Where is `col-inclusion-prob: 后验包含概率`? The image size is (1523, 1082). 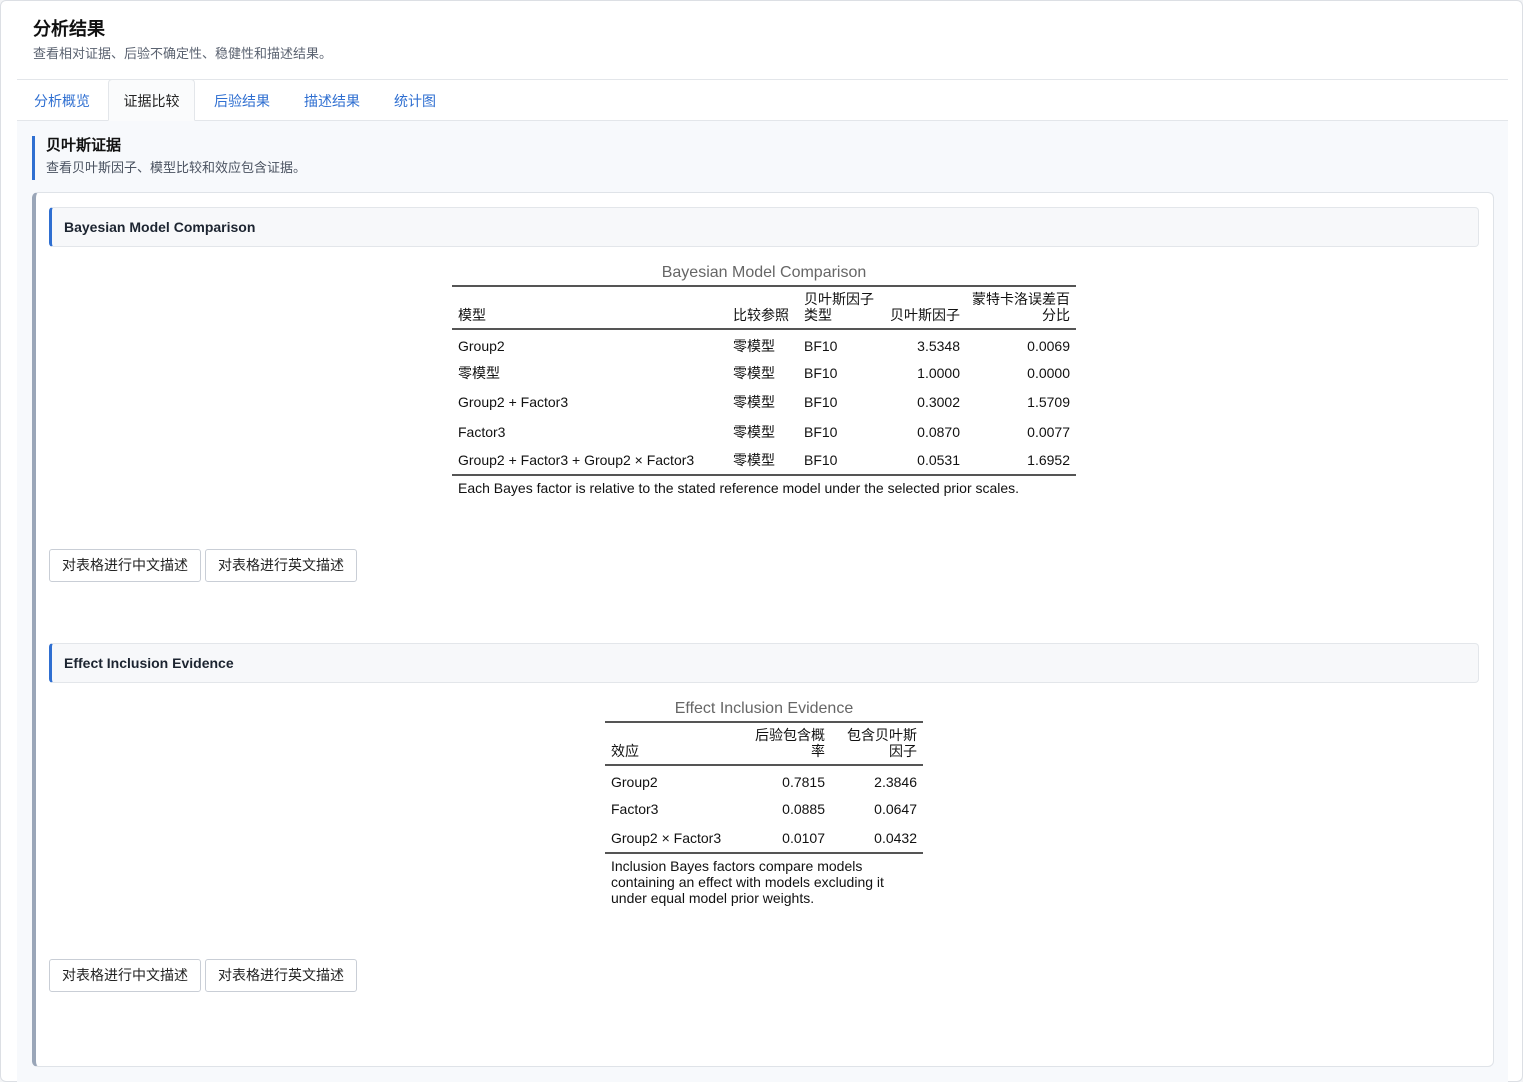
col-inclusion-prob: 后验包含概率 is located at coordinates (789, 743).